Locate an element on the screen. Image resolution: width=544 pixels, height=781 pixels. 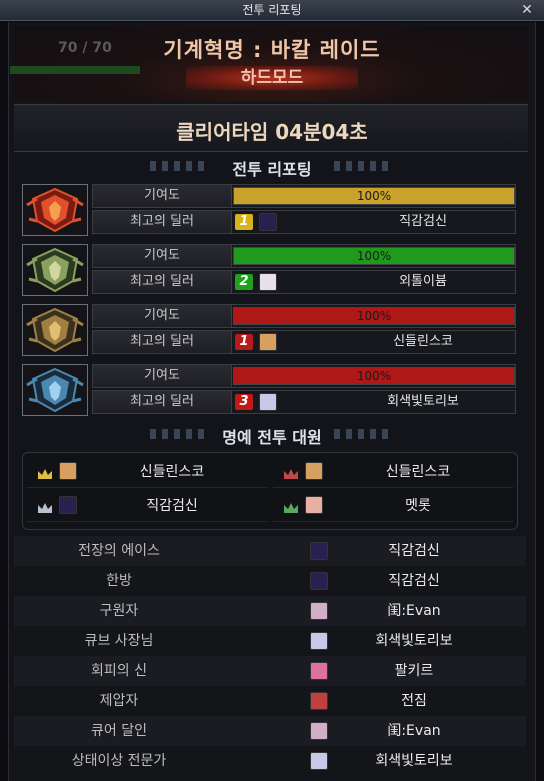
award-title: 큐브 사장님 is located at coordinates (119, 641).